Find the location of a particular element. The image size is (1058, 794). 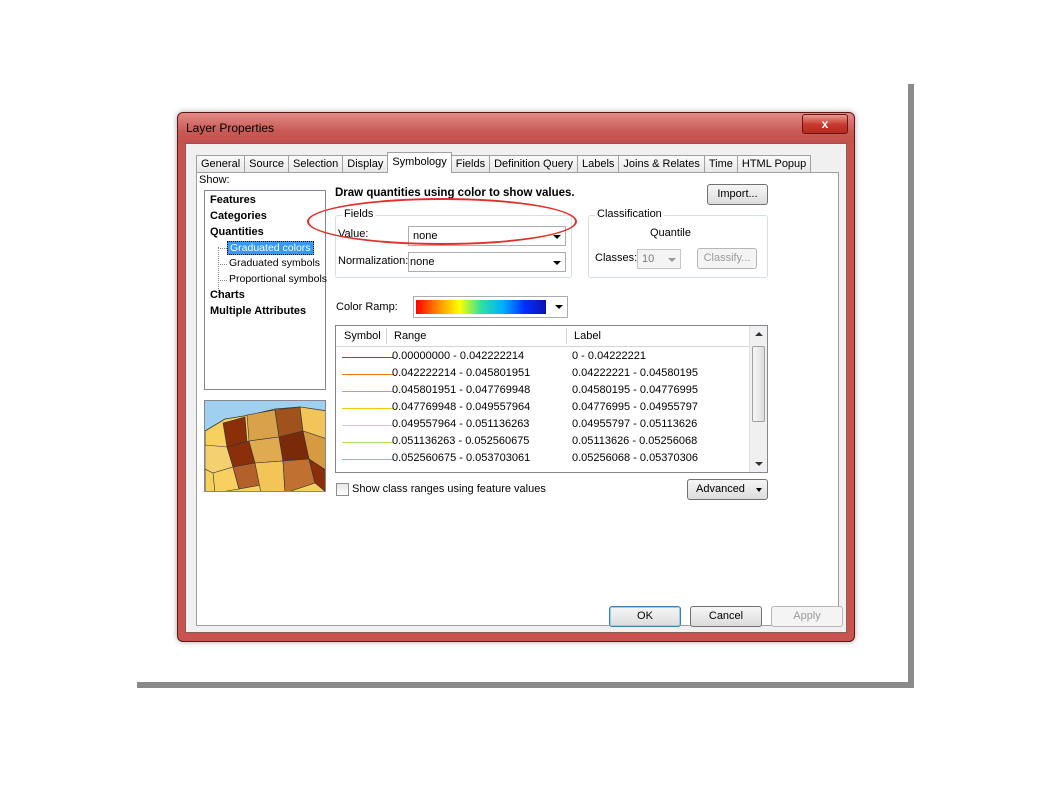

classes-dropdown: 10 is located at coordinates (659, 259).